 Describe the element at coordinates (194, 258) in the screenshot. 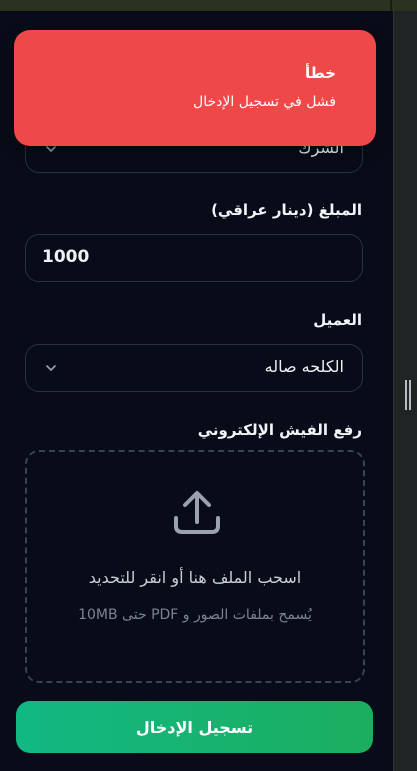

I see `amount-input: 1000` at that location.